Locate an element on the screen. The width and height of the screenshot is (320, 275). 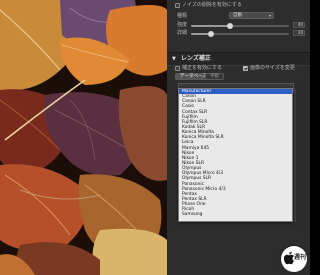
dropdown-option: Samsung is located at coordinates (235, 214).